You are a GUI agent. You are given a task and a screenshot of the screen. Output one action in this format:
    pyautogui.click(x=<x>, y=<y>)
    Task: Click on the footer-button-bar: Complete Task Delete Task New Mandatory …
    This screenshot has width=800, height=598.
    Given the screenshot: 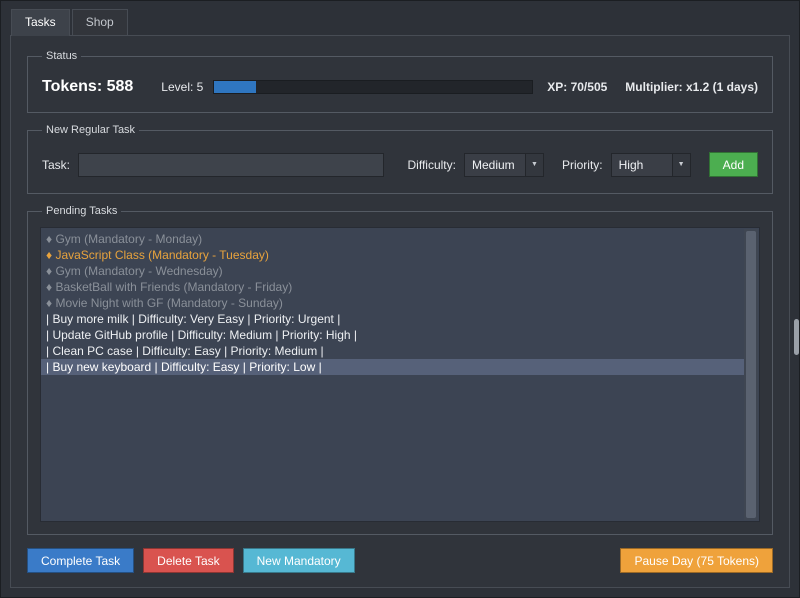 What is the action you would take?
    pyautogui.click(x=400, y=560)
    